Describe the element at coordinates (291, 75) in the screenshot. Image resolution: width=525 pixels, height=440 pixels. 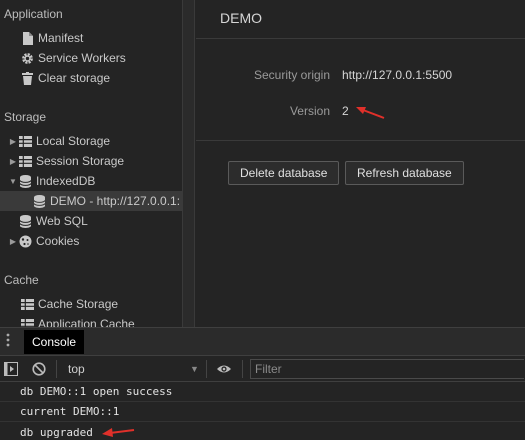
I see `security-origin-label: Security origin` at that location.